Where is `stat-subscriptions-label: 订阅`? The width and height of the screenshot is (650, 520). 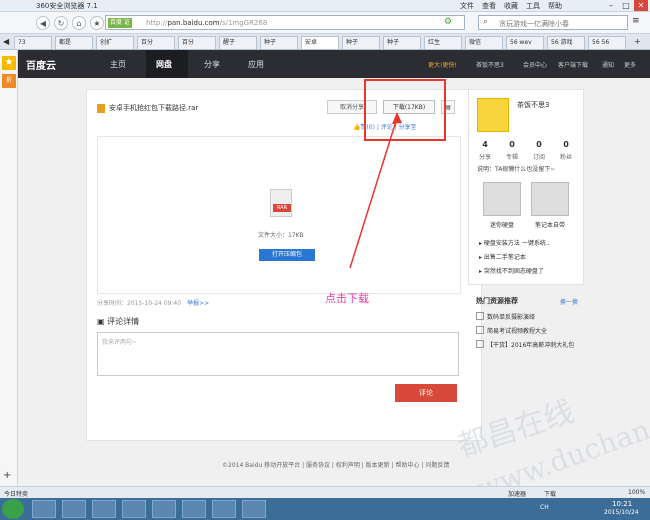
stat-subscriptions-label: 订阅 is located at coordinates (538, 157).